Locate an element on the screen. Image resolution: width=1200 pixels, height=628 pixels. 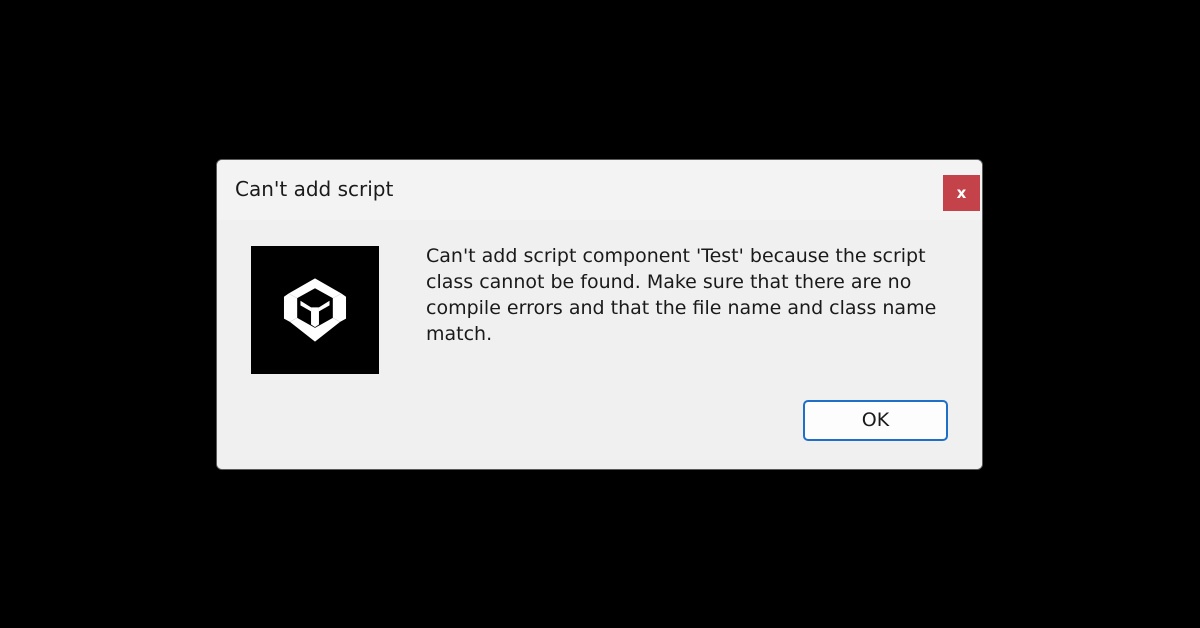
close-button: x is located at coordinates (961, 193).